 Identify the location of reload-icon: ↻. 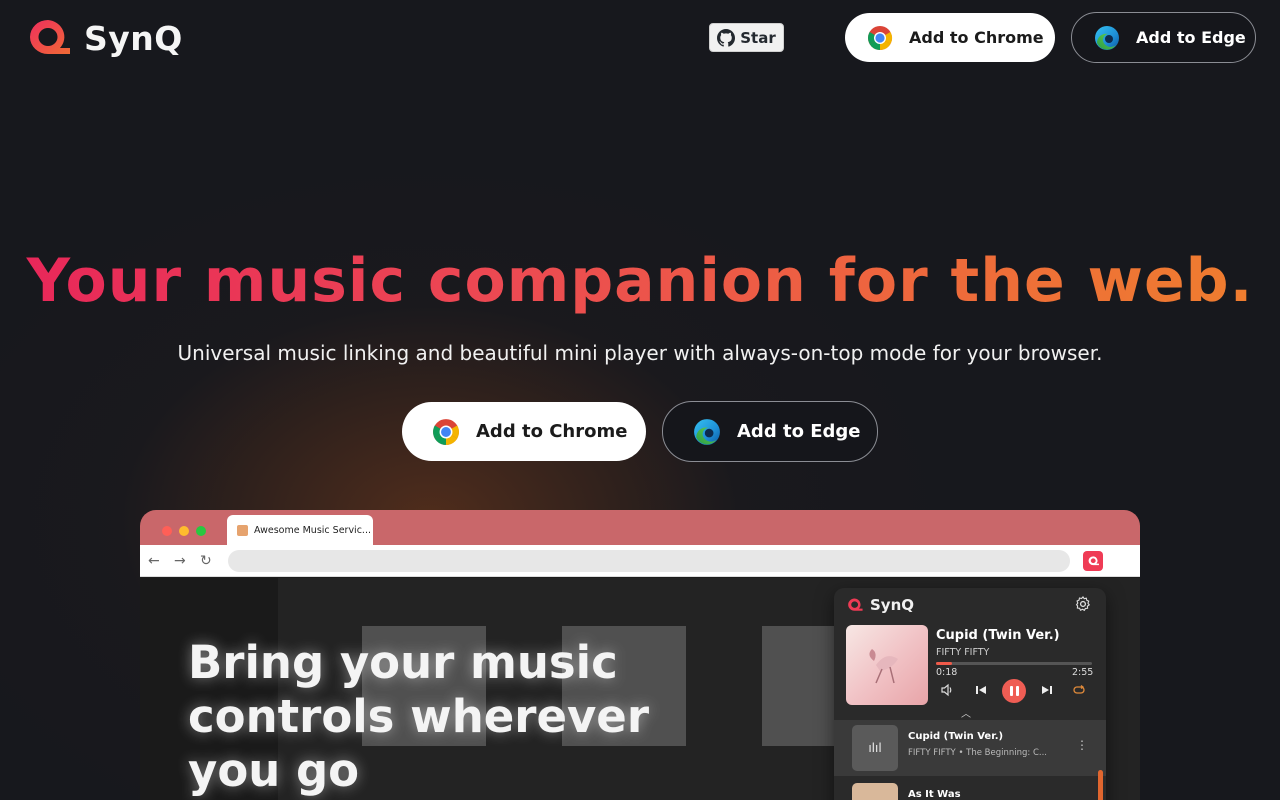
(206, 561).